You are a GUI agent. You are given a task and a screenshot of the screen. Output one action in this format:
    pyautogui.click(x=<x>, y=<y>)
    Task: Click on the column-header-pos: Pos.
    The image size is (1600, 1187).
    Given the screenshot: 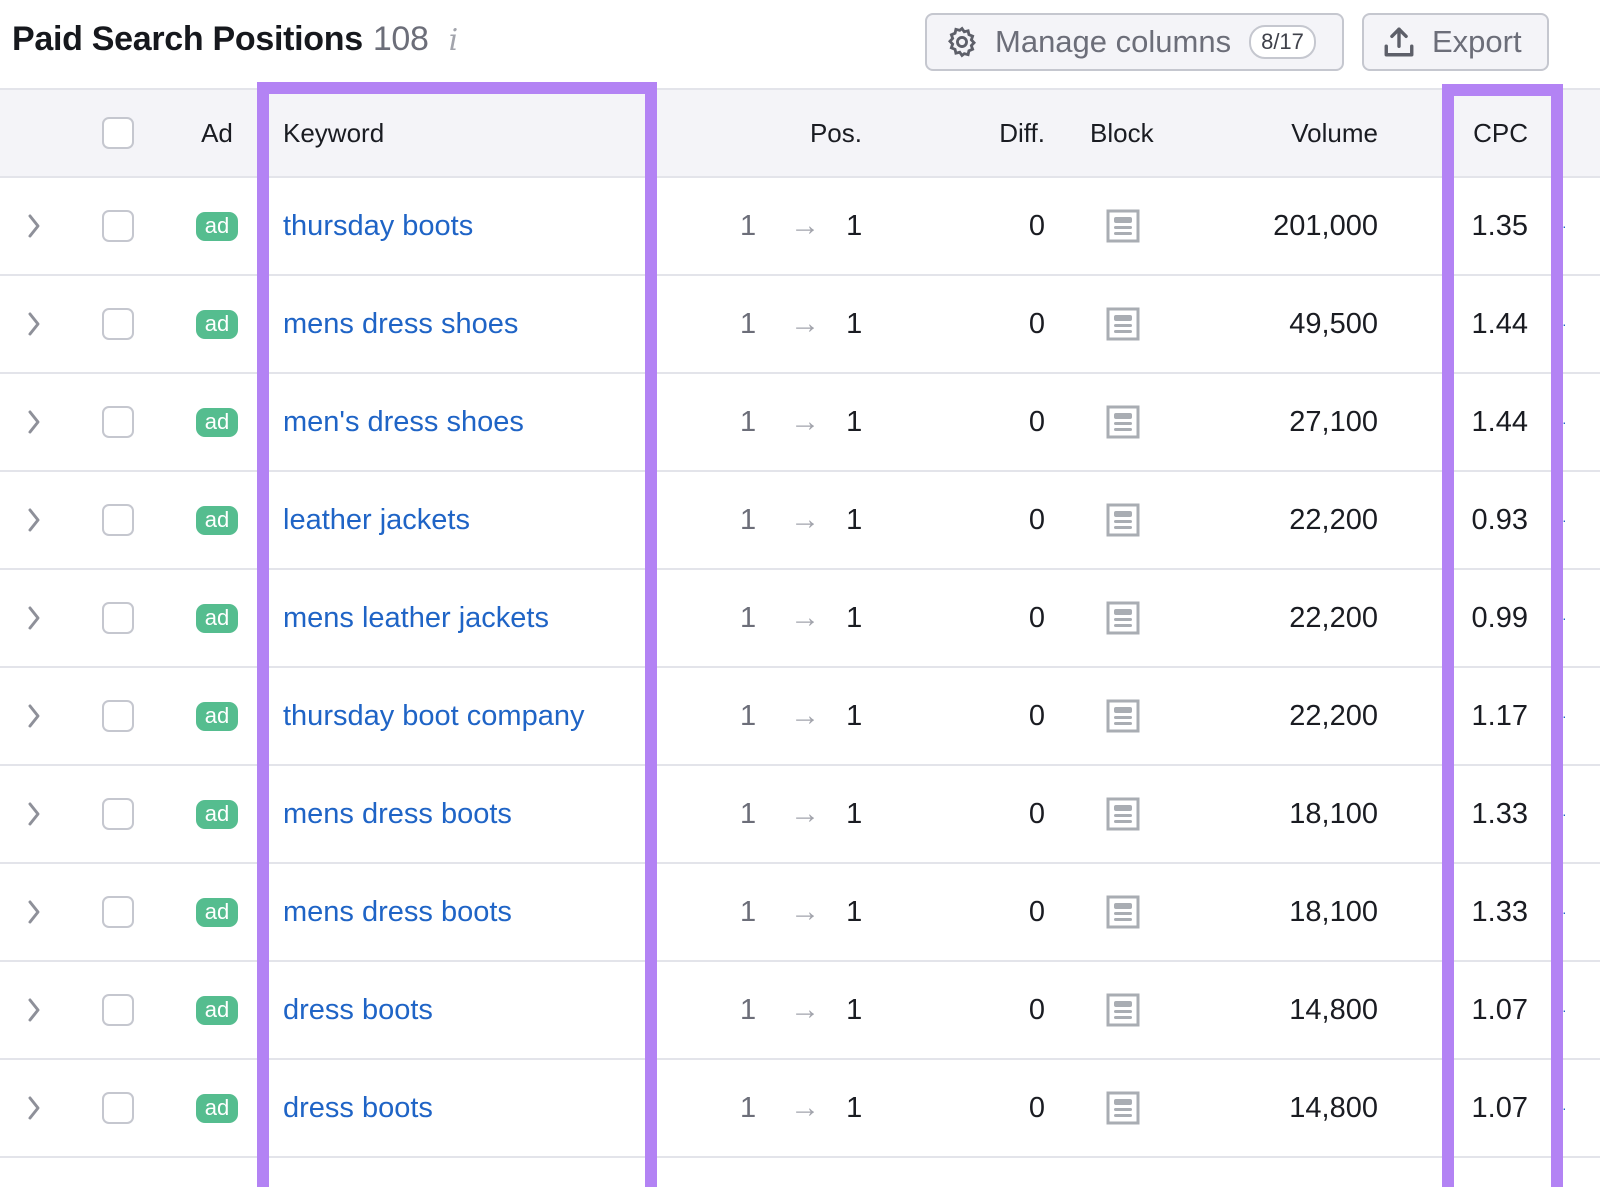 What is the action you would take?
    pyautogui.click(x=776, y=133)
    